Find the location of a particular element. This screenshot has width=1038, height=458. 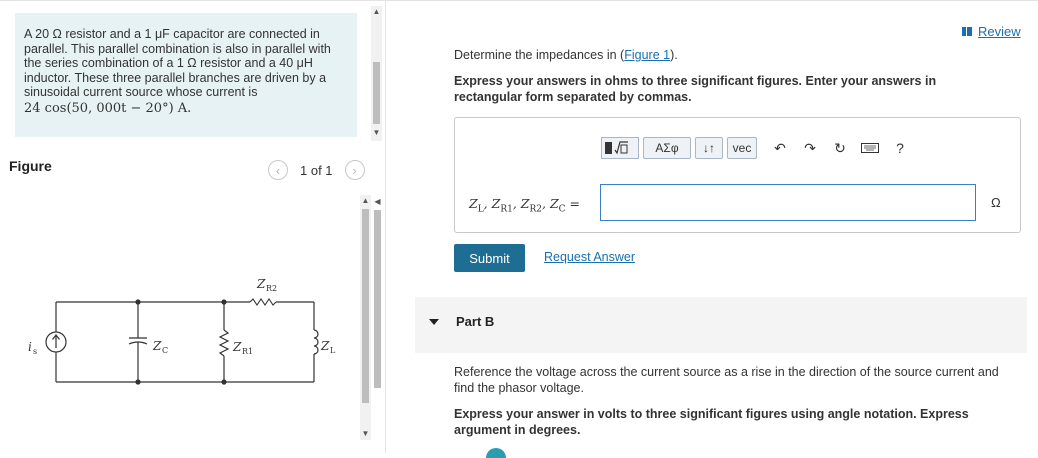

determine-pre: Determine the impedances in ( is located at coordinates (539, 55).